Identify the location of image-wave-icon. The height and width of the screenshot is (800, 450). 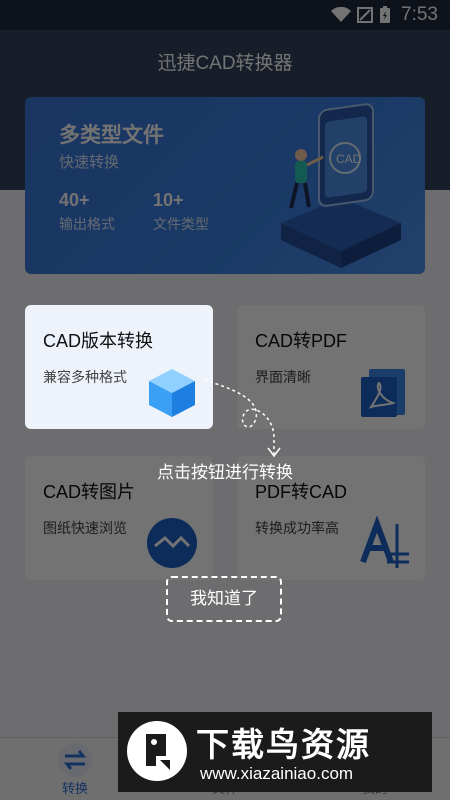
(172, 543).